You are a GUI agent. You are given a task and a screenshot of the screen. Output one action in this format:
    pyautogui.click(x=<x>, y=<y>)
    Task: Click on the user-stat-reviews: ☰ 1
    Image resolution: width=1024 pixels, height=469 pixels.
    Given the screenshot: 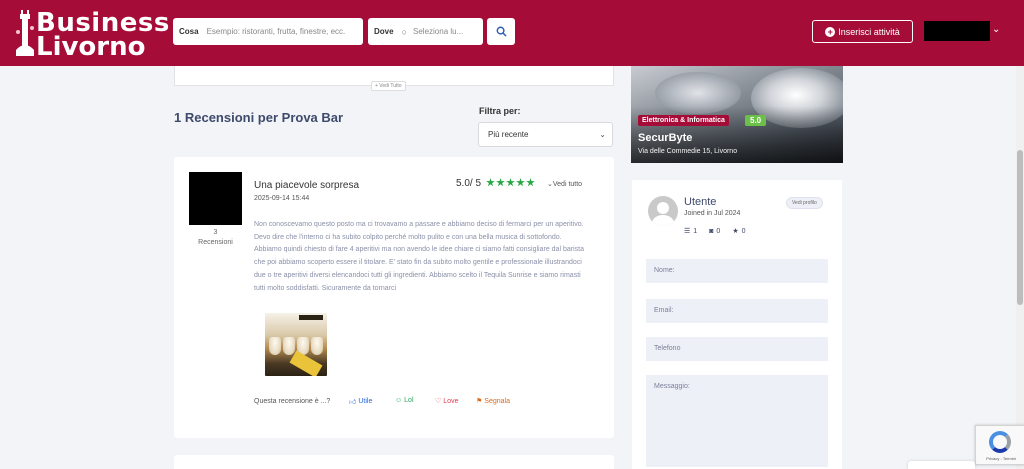 What is the action you would take?
    pyautogui.click(x=691, y=231)
    